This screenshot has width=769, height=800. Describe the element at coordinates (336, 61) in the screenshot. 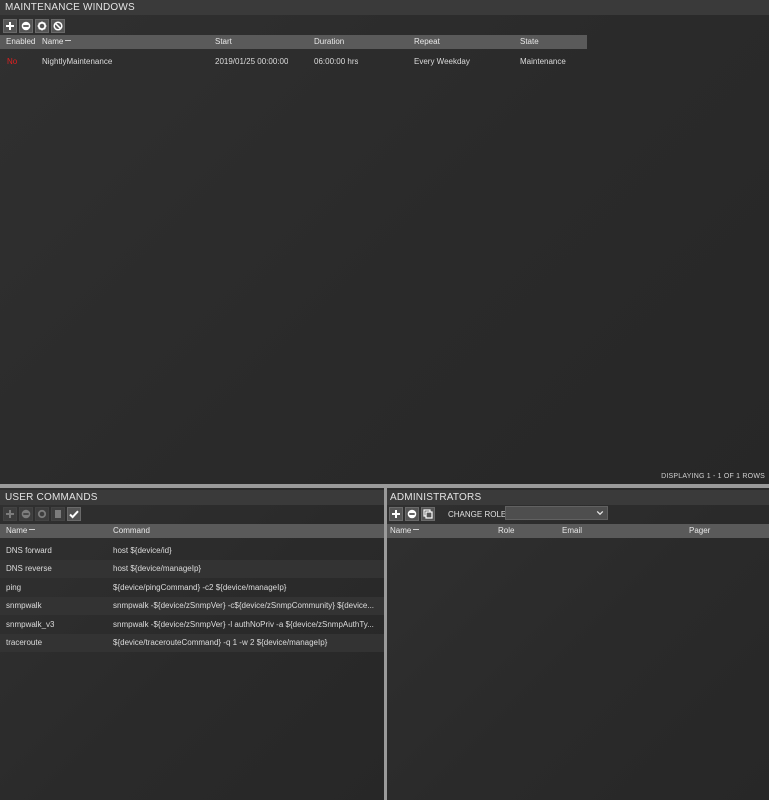

I see `cell-duration: 06:00:00 hrs` at that location.